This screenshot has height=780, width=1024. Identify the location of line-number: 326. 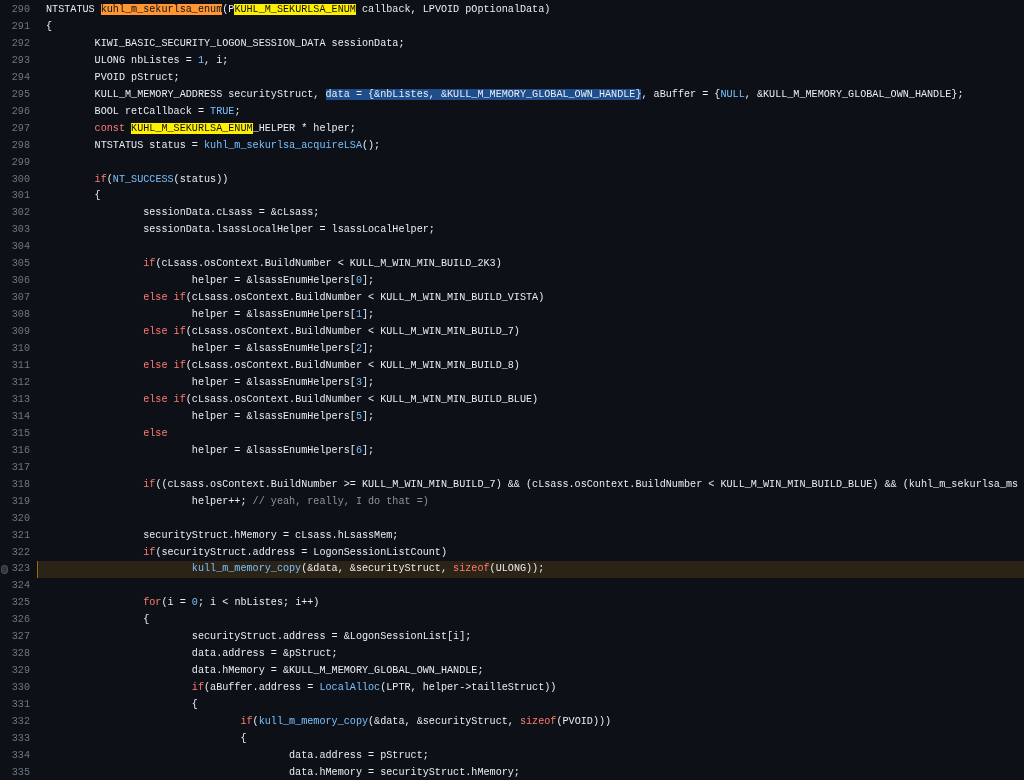
(15, 621).